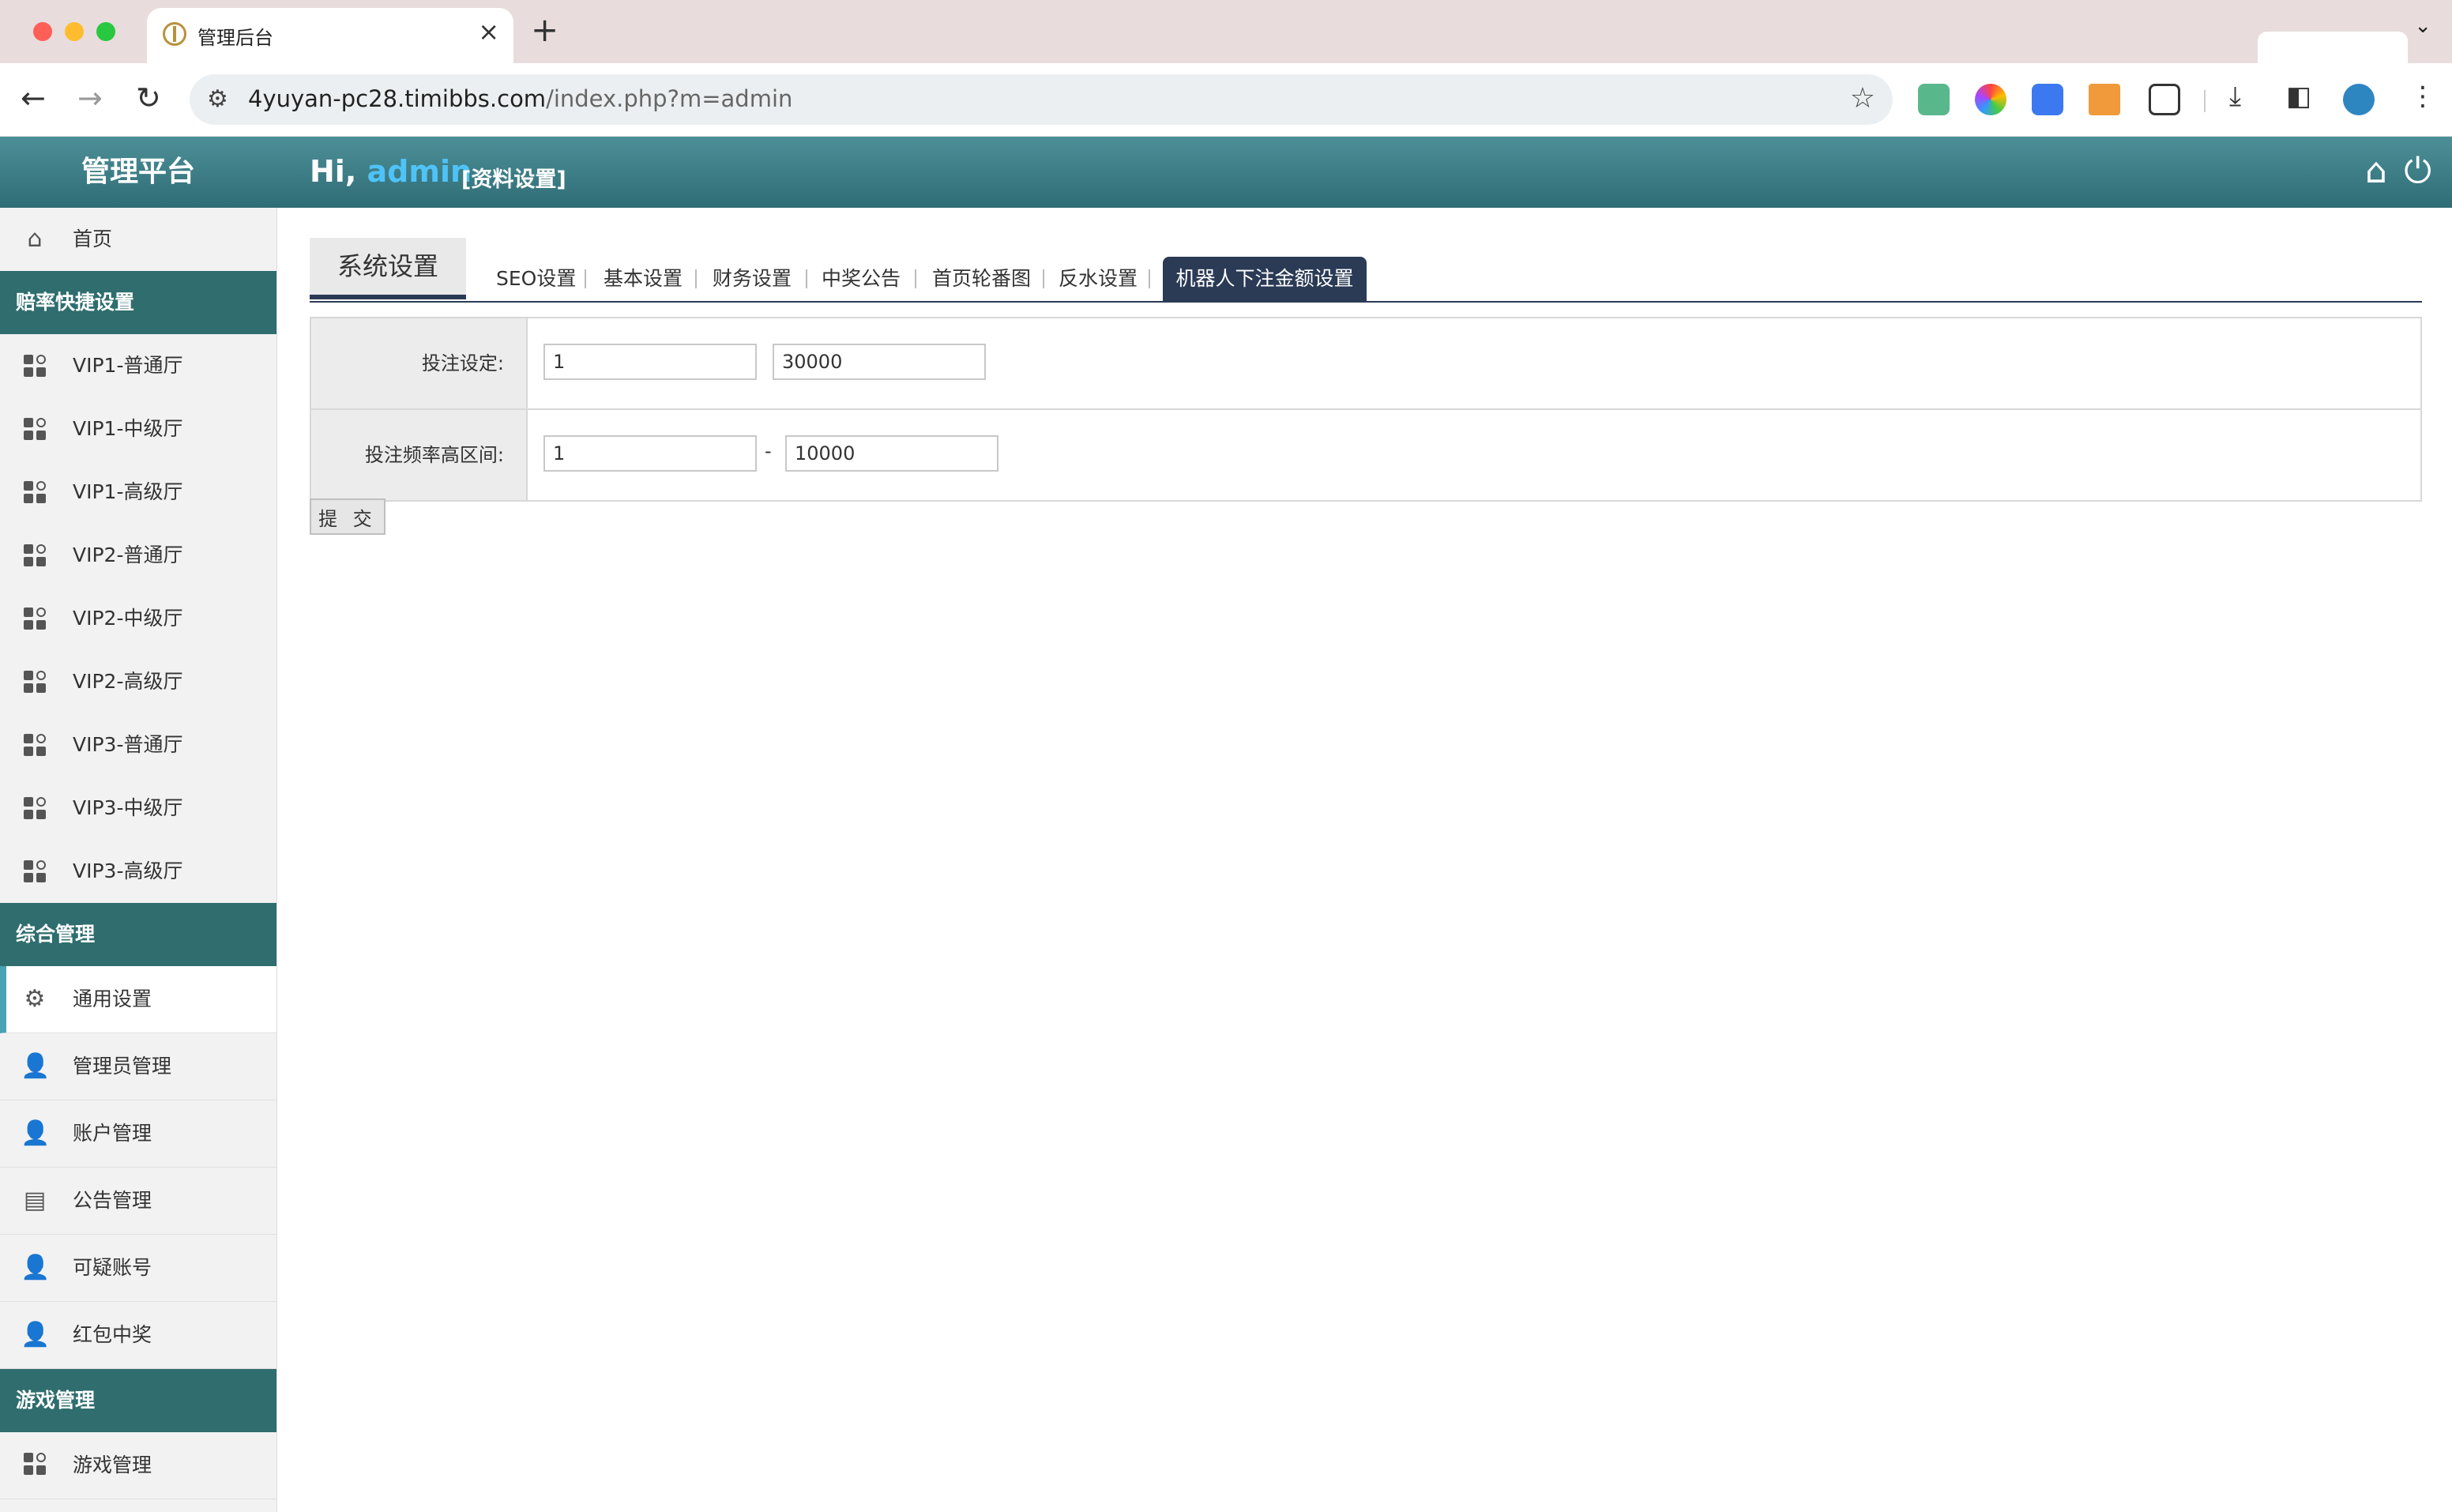  What do you see at coordinates (128, 365) in the screenshot?
I see `sidebar-item-label: VIP1-普通厅` at bounding box center [128, 365].